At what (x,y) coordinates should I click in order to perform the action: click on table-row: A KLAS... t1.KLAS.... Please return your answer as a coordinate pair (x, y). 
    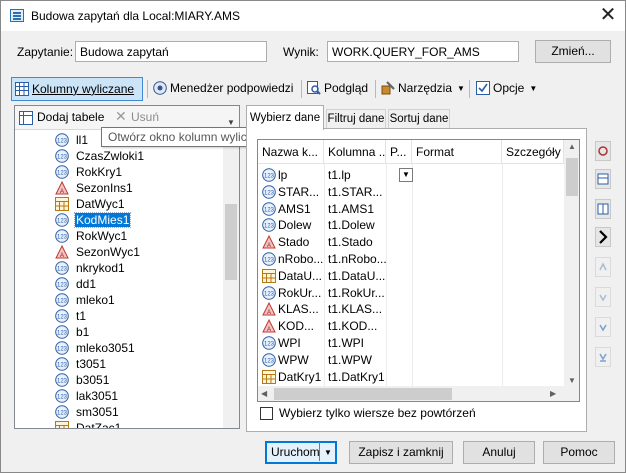
    Looking at the image, I should click on (411, 309).